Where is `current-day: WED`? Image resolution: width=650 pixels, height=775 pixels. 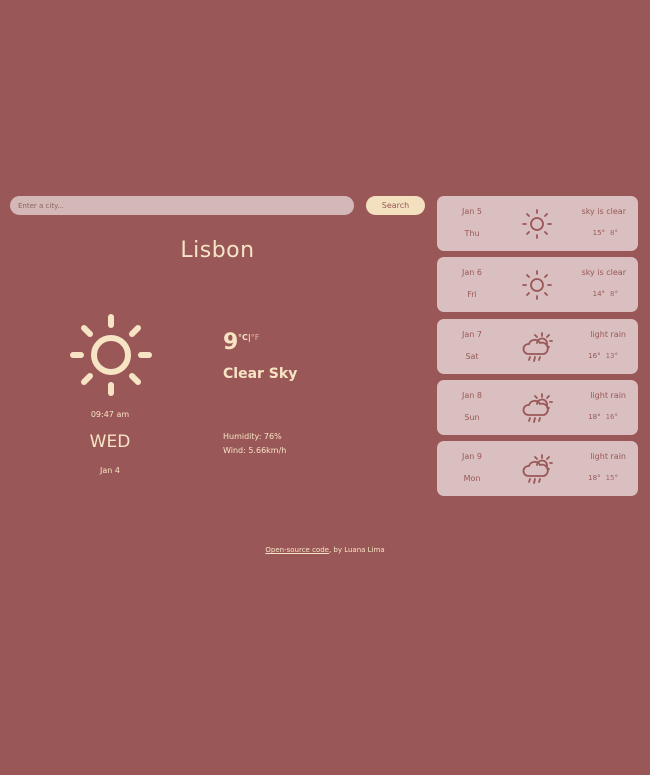
current-day: WED is located at coordinates (110, 442).